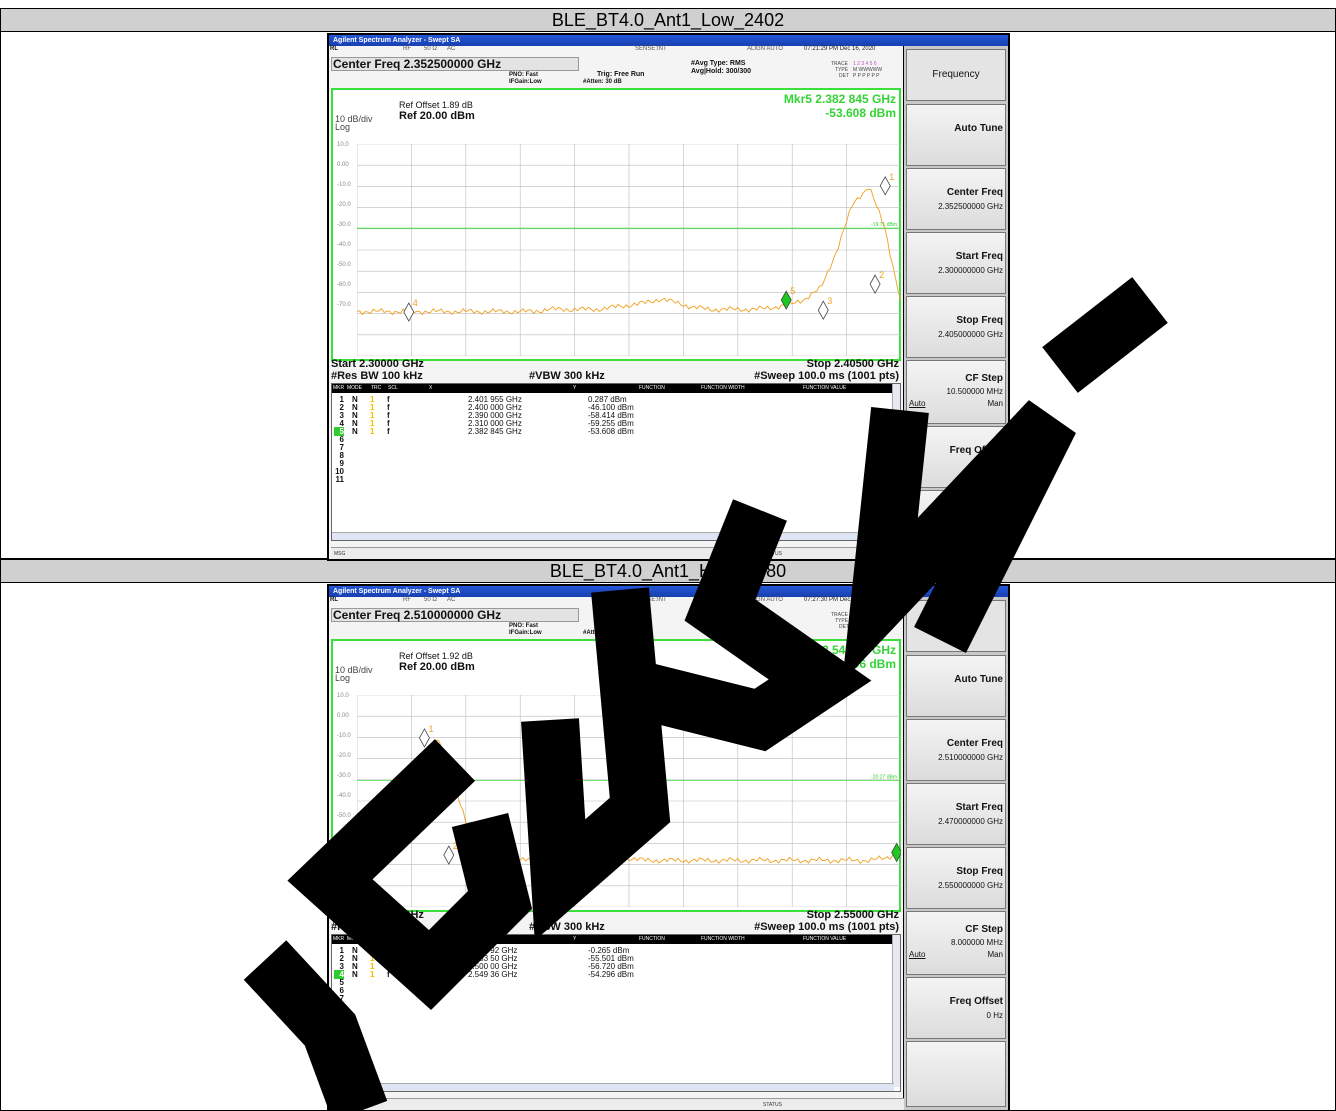 This screenshot has height=1111, width=1336. Describe the element at coordinates (613, 974) in the screenshot. I see `marker-table-row: 4 N 1 f 2.549 36 GHz -54.296 dBm` at that location.